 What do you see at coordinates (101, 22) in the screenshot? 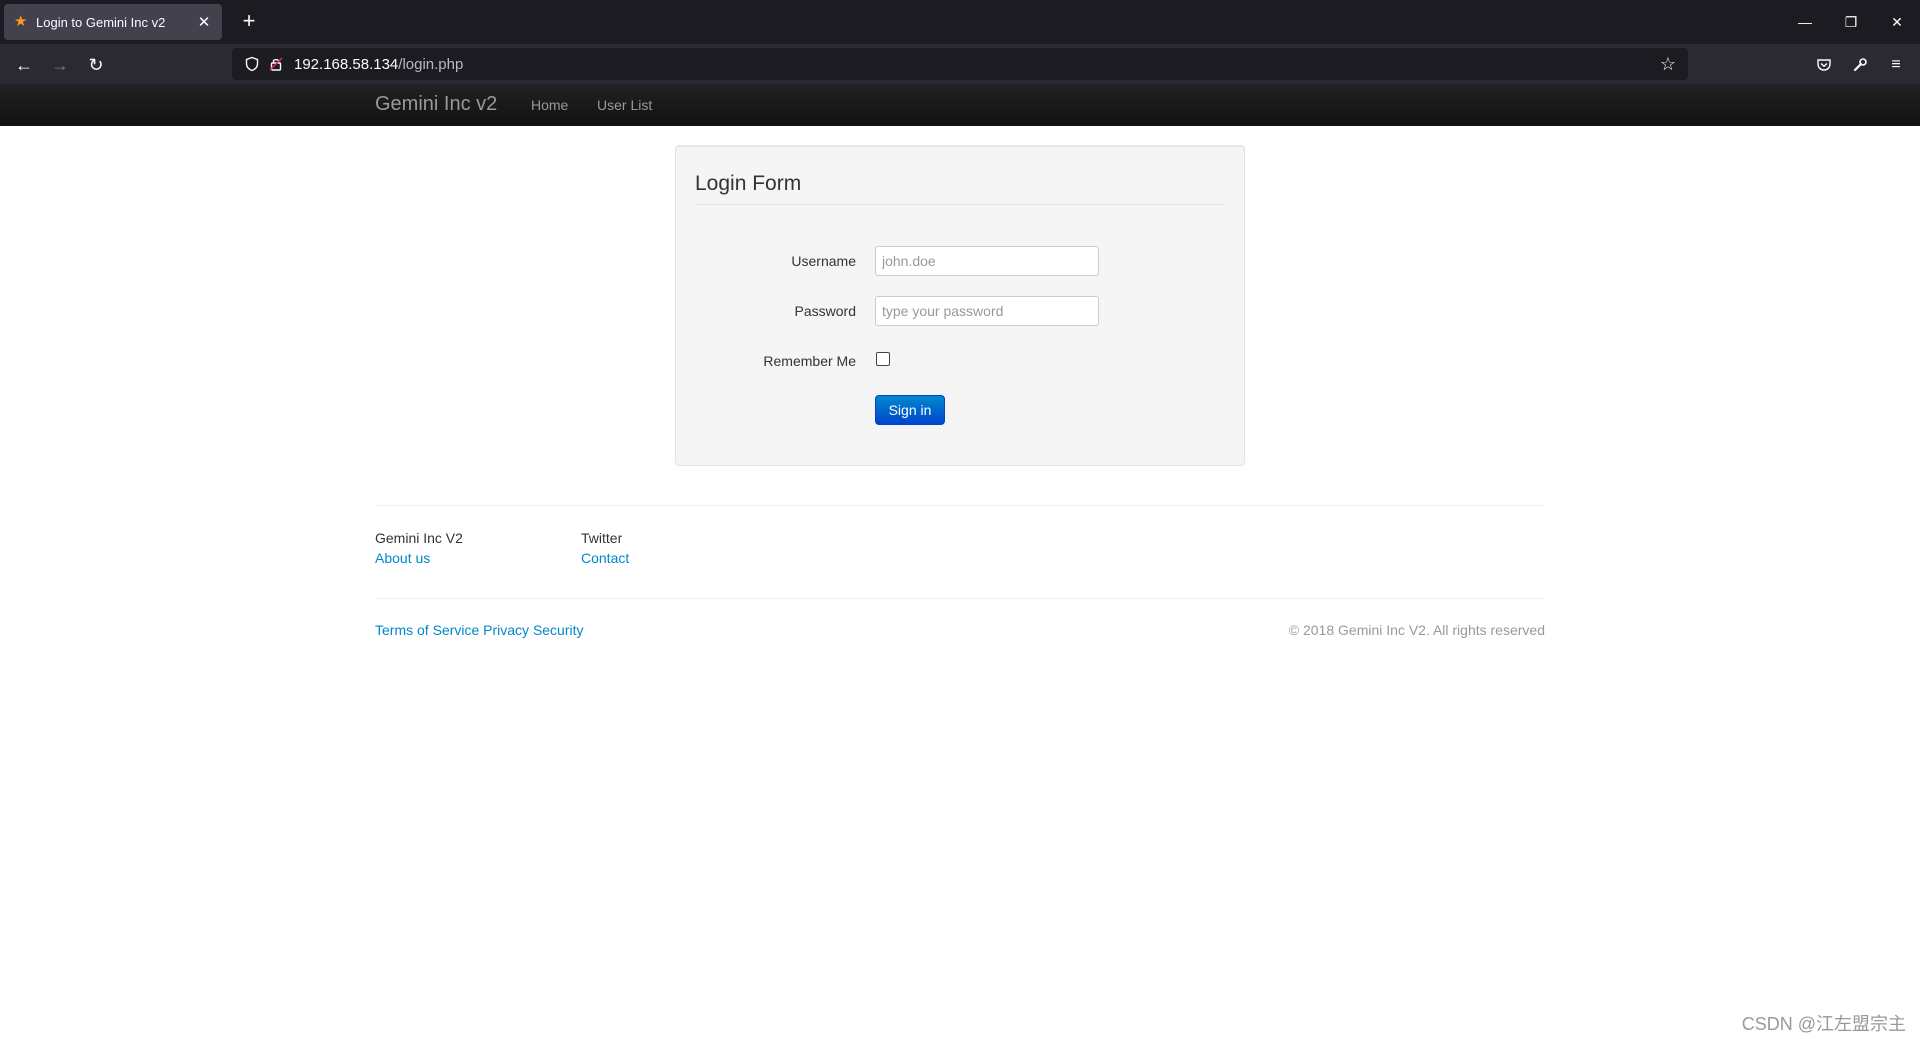
I see `tab-title: Login to Gemini Inc v2` at bounding box center [101, 22].